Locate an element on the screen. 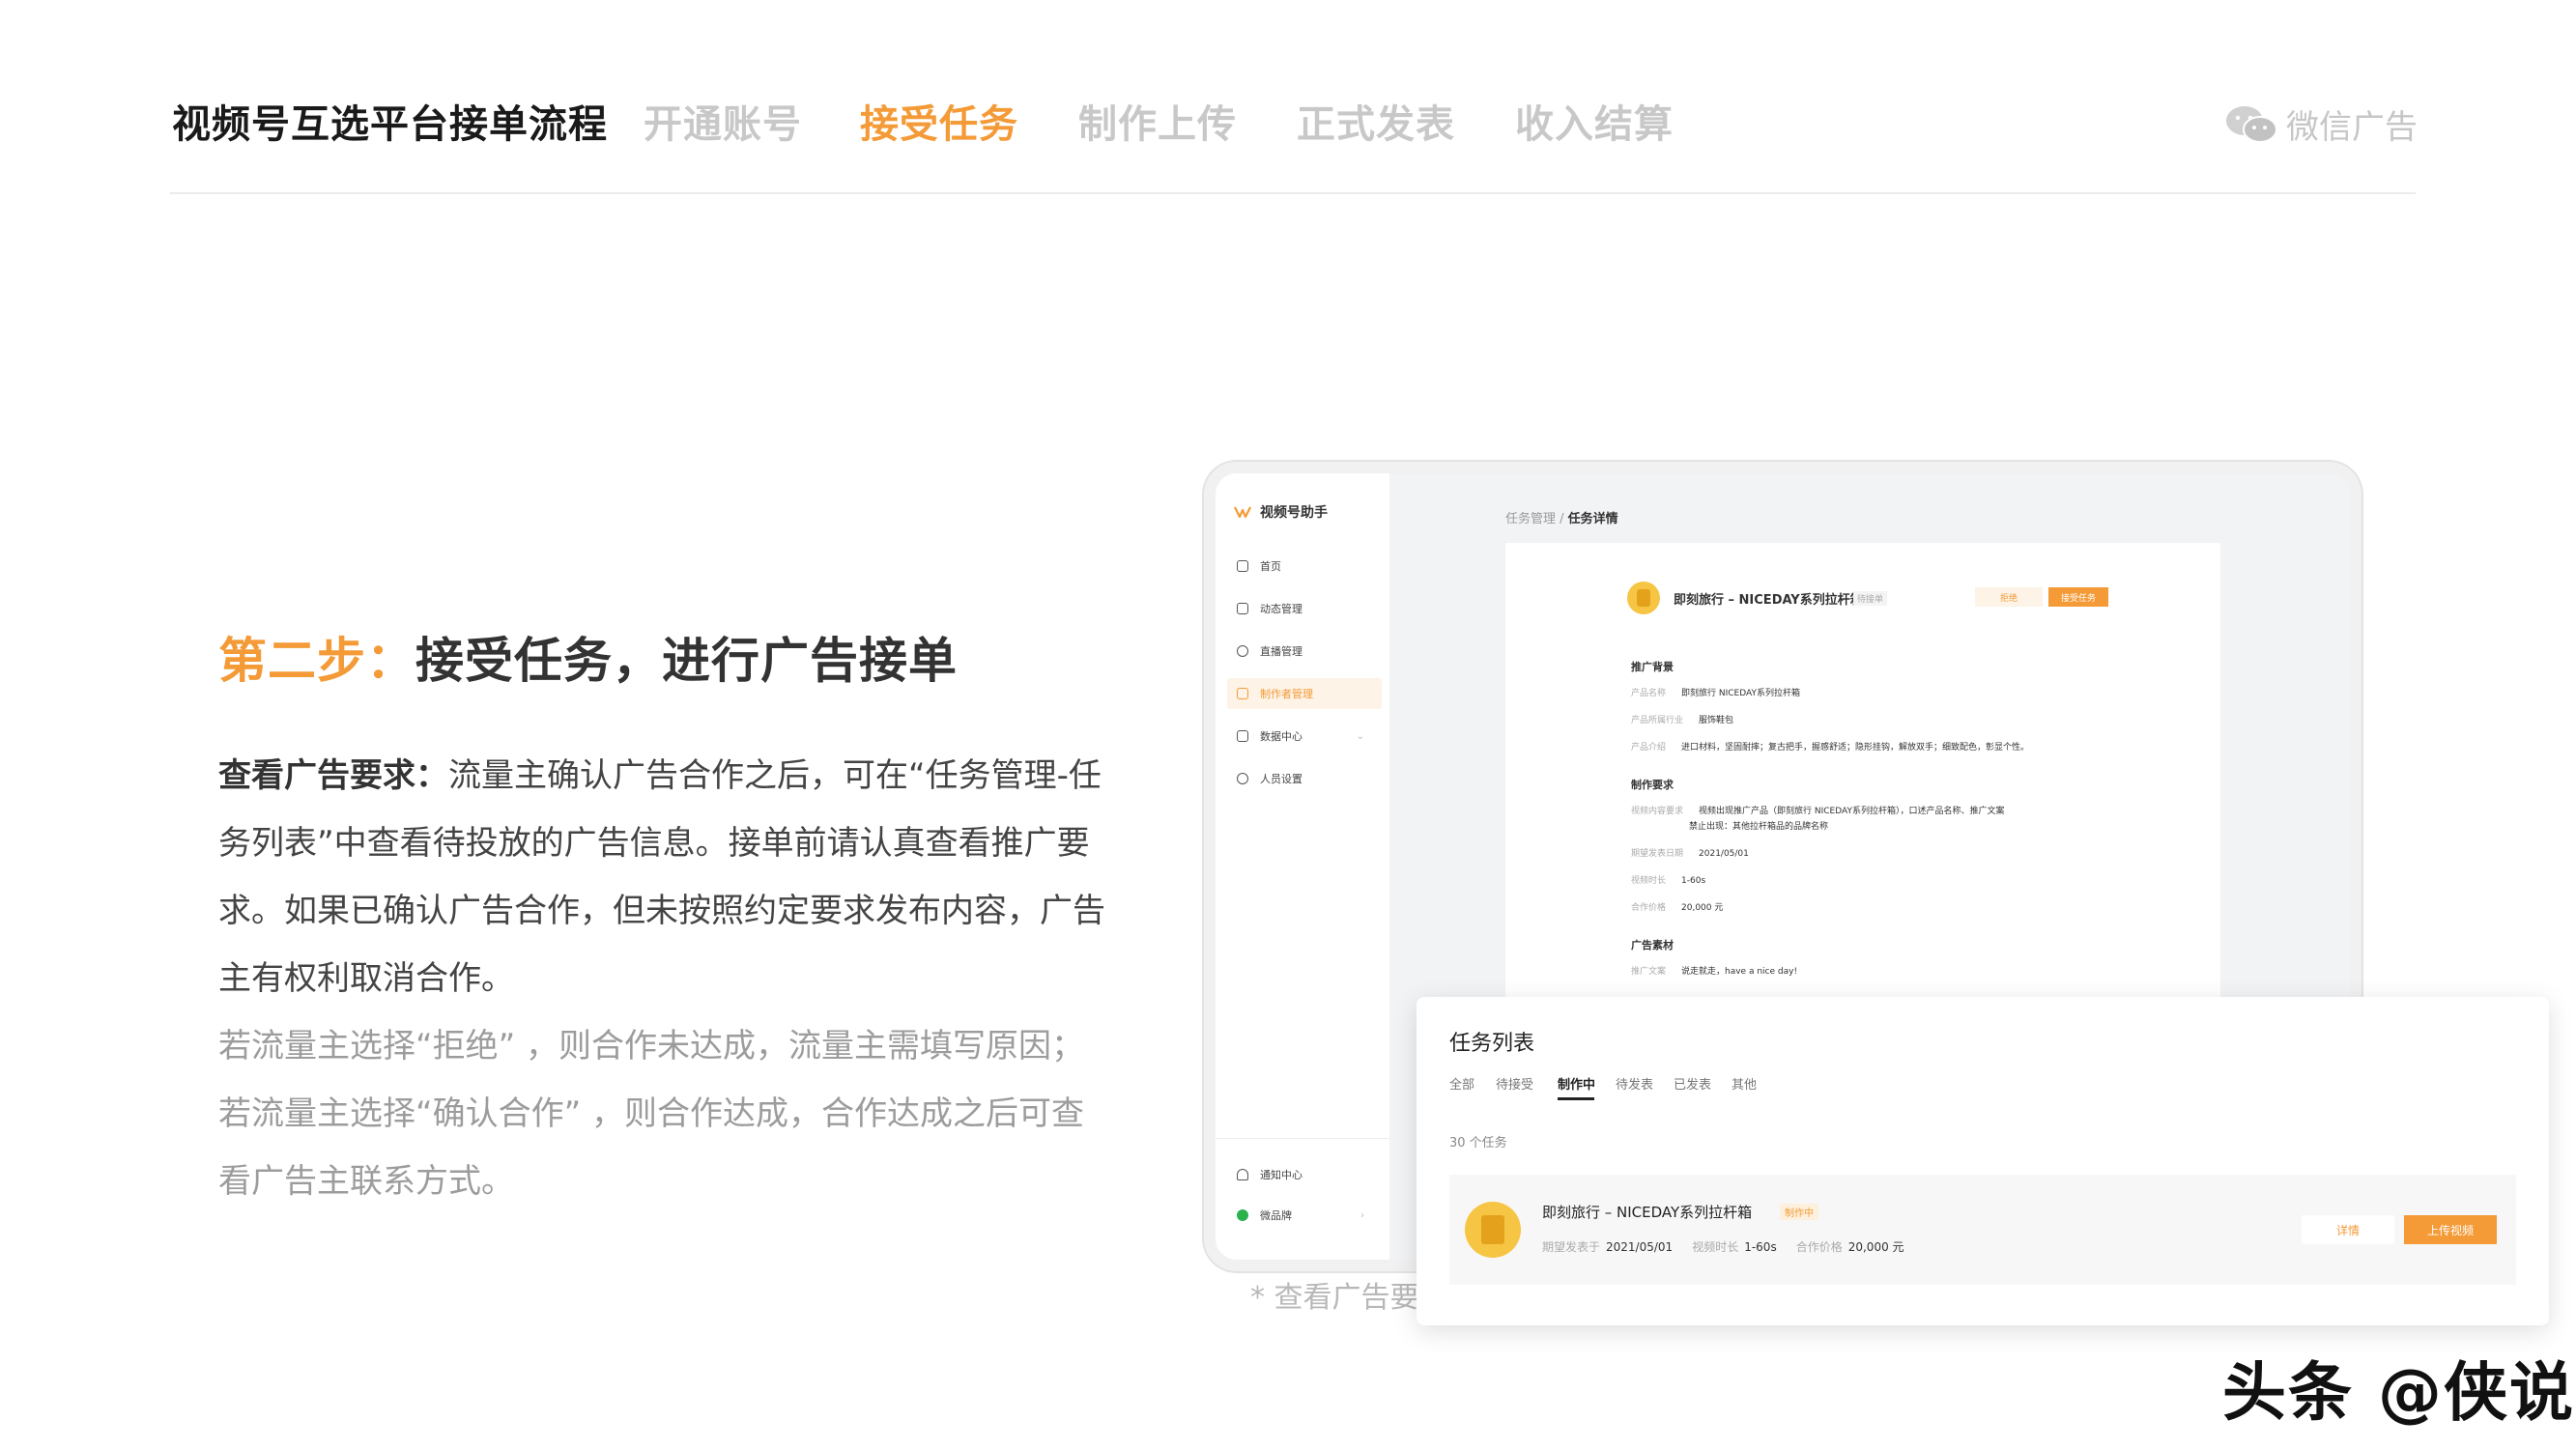 This screenshot has height=1449, width=2576. nav-step-open-account: 开通账号 is located at coordinates (723, 121).